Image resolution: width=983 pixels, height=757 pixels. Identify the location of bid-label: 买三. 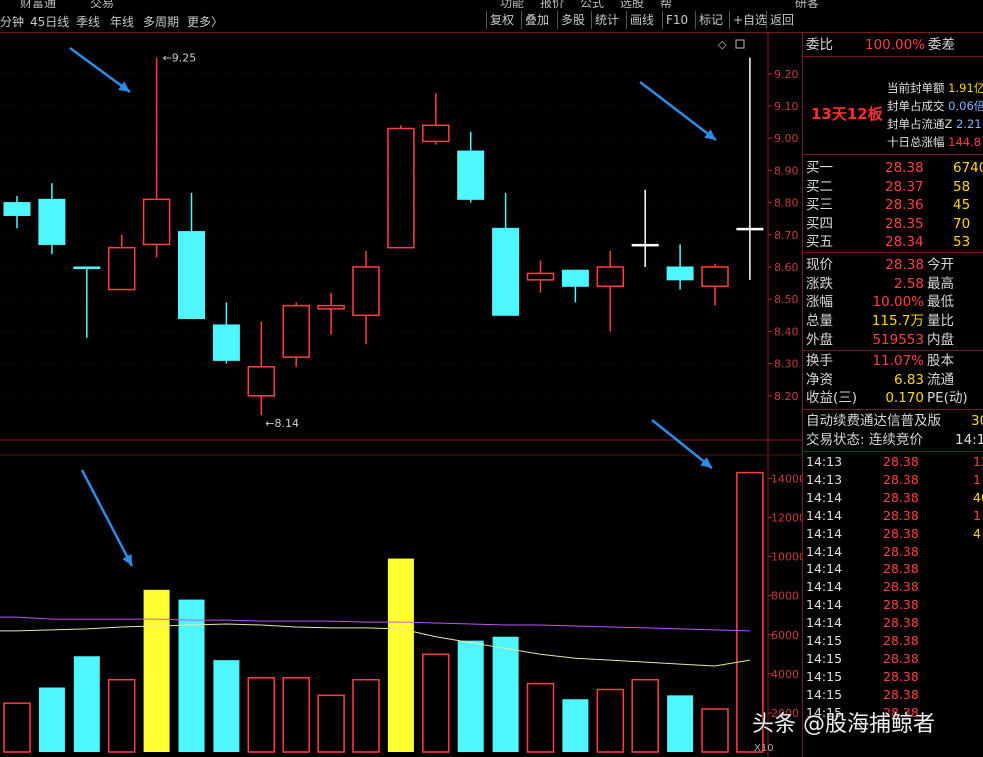
(819, 205).